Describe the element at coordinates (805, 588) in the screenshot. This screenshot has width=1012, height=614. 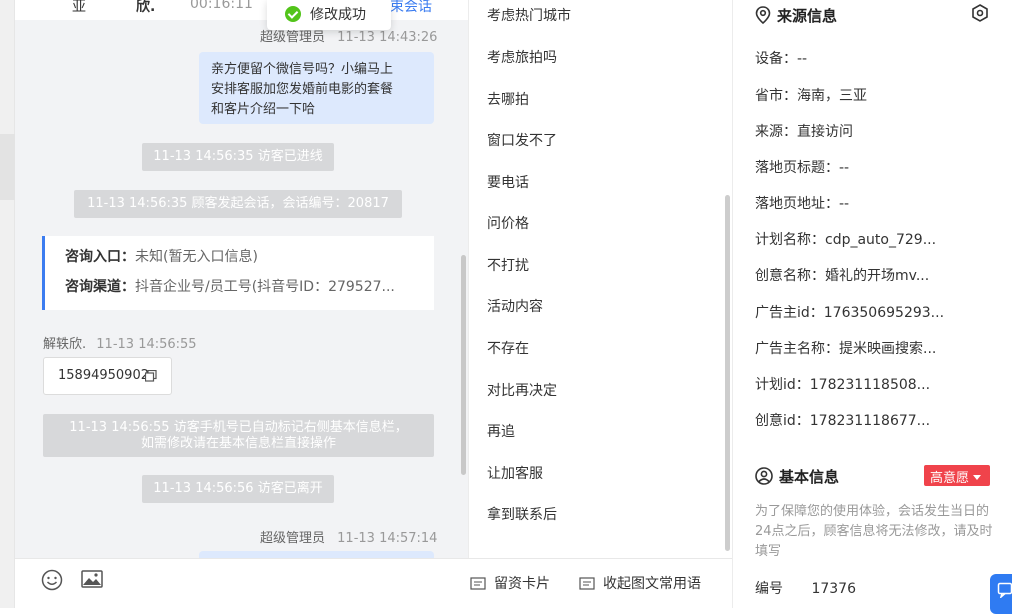
I see `customer-id-row: 编号 17376` at that location.